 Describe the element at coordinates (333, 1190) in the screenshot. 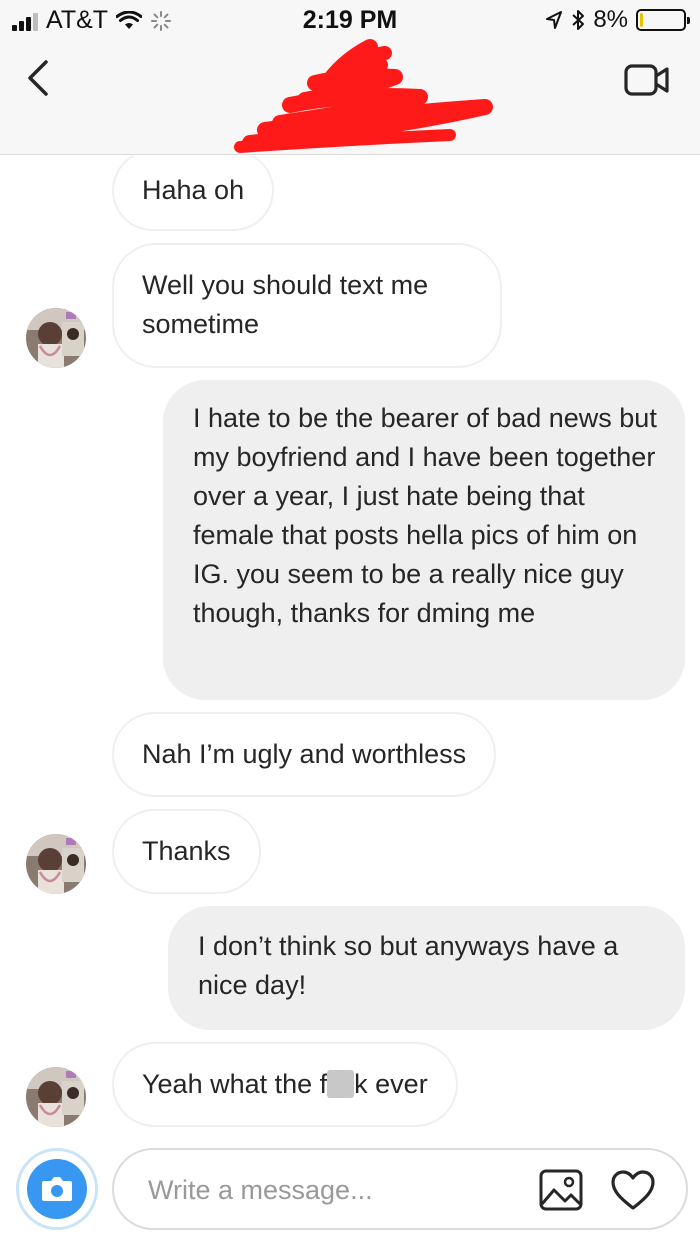

I see `message-input` at that location.